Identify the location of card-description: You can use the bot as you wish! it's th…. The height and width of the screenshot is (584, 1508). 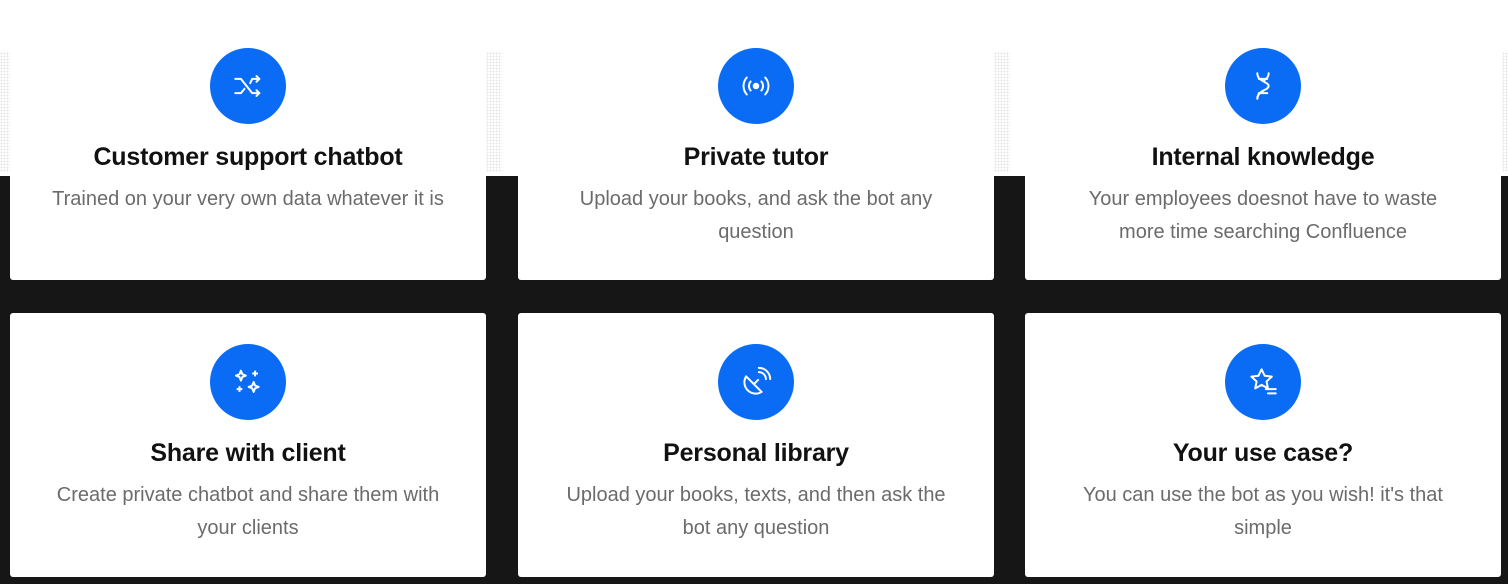
(1263, 511).